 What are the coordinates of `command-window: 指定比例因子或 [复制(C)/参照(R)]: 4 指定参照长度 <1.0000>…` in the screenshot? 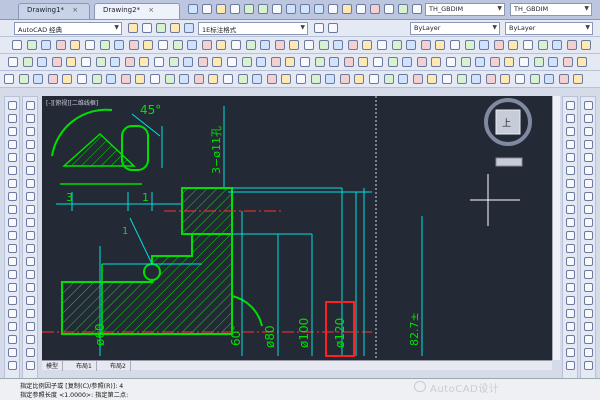 It's located at (300, 389).